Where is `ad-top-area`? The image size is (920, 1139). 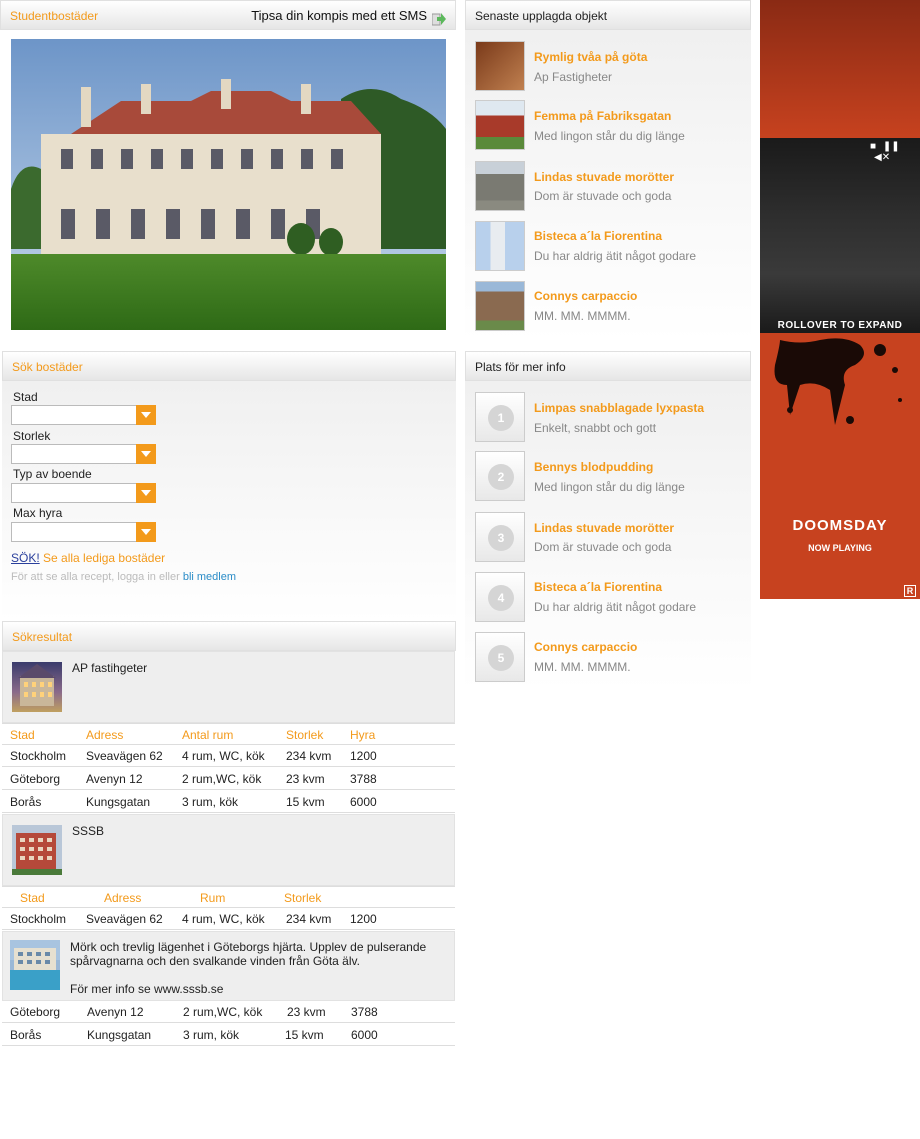 ad-top-area is located at coordinates (840, 69).